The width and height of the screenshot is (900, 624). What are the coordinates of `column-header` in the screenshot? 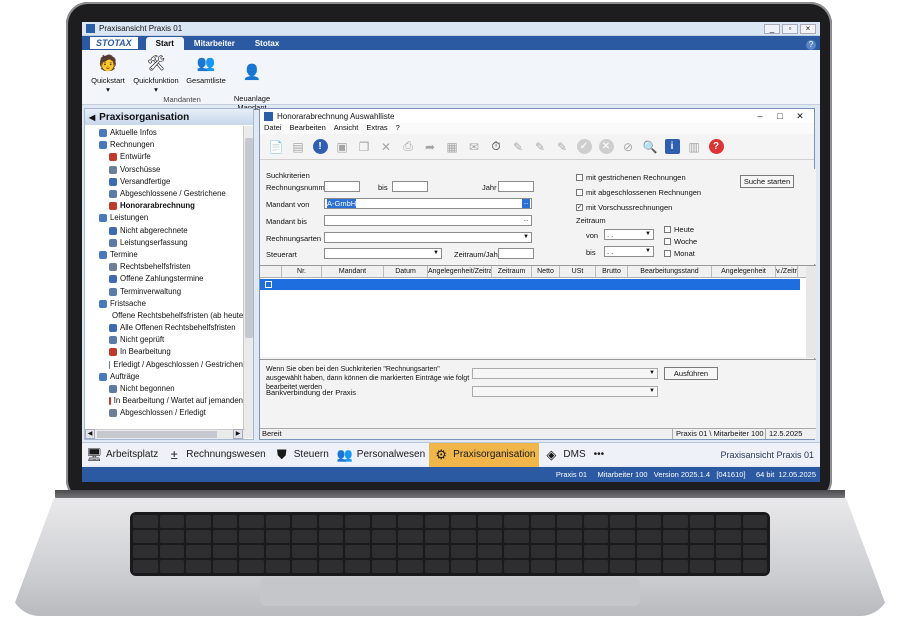 It's located at (271, 271).